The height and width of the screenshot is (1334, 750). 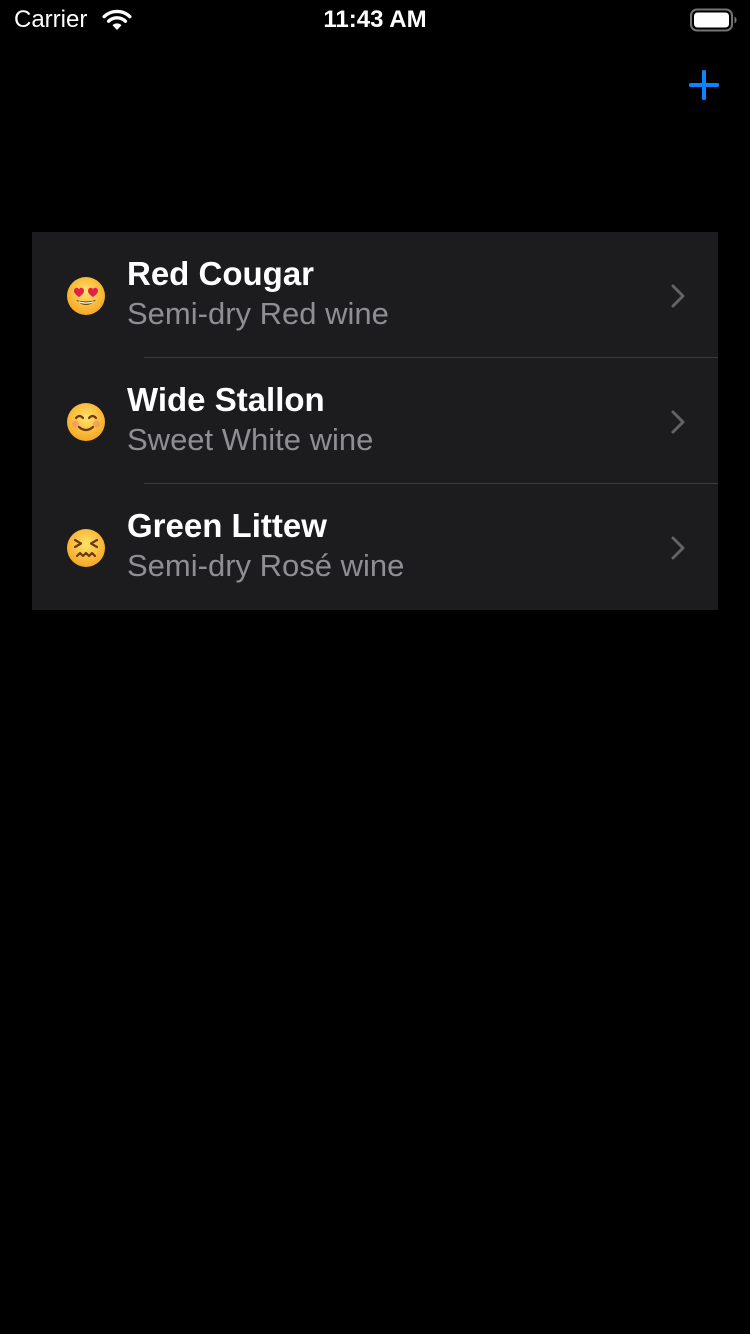 What do you see at coordinates (86, 296) in the screenshot?
I see `smiling-face-with-heart-eyes-icon` at bounding box center [86, 296].